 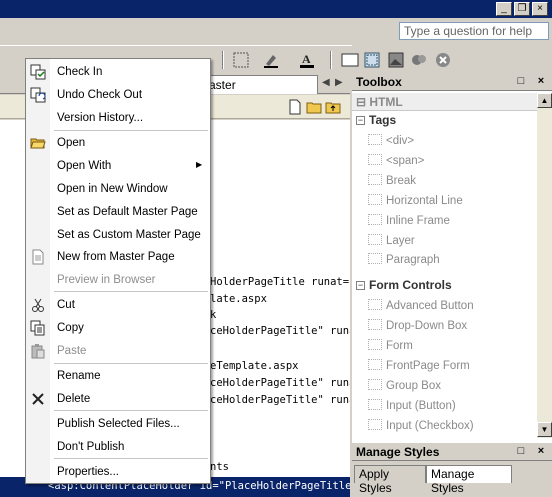 I want to click on tags-category: − Tags, so click(x=376, y=120).